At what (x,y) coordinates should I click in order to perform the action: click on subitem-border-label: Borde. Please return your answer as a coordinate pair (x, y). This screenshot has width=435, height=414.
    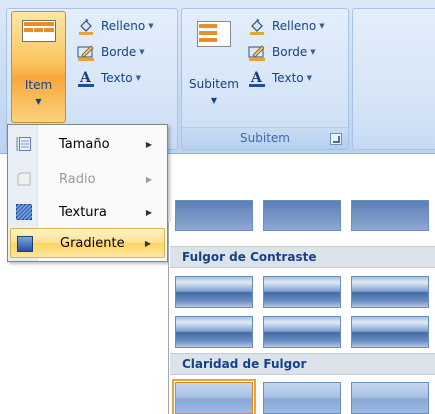
    Looking at the image, I should click on (290, 52).